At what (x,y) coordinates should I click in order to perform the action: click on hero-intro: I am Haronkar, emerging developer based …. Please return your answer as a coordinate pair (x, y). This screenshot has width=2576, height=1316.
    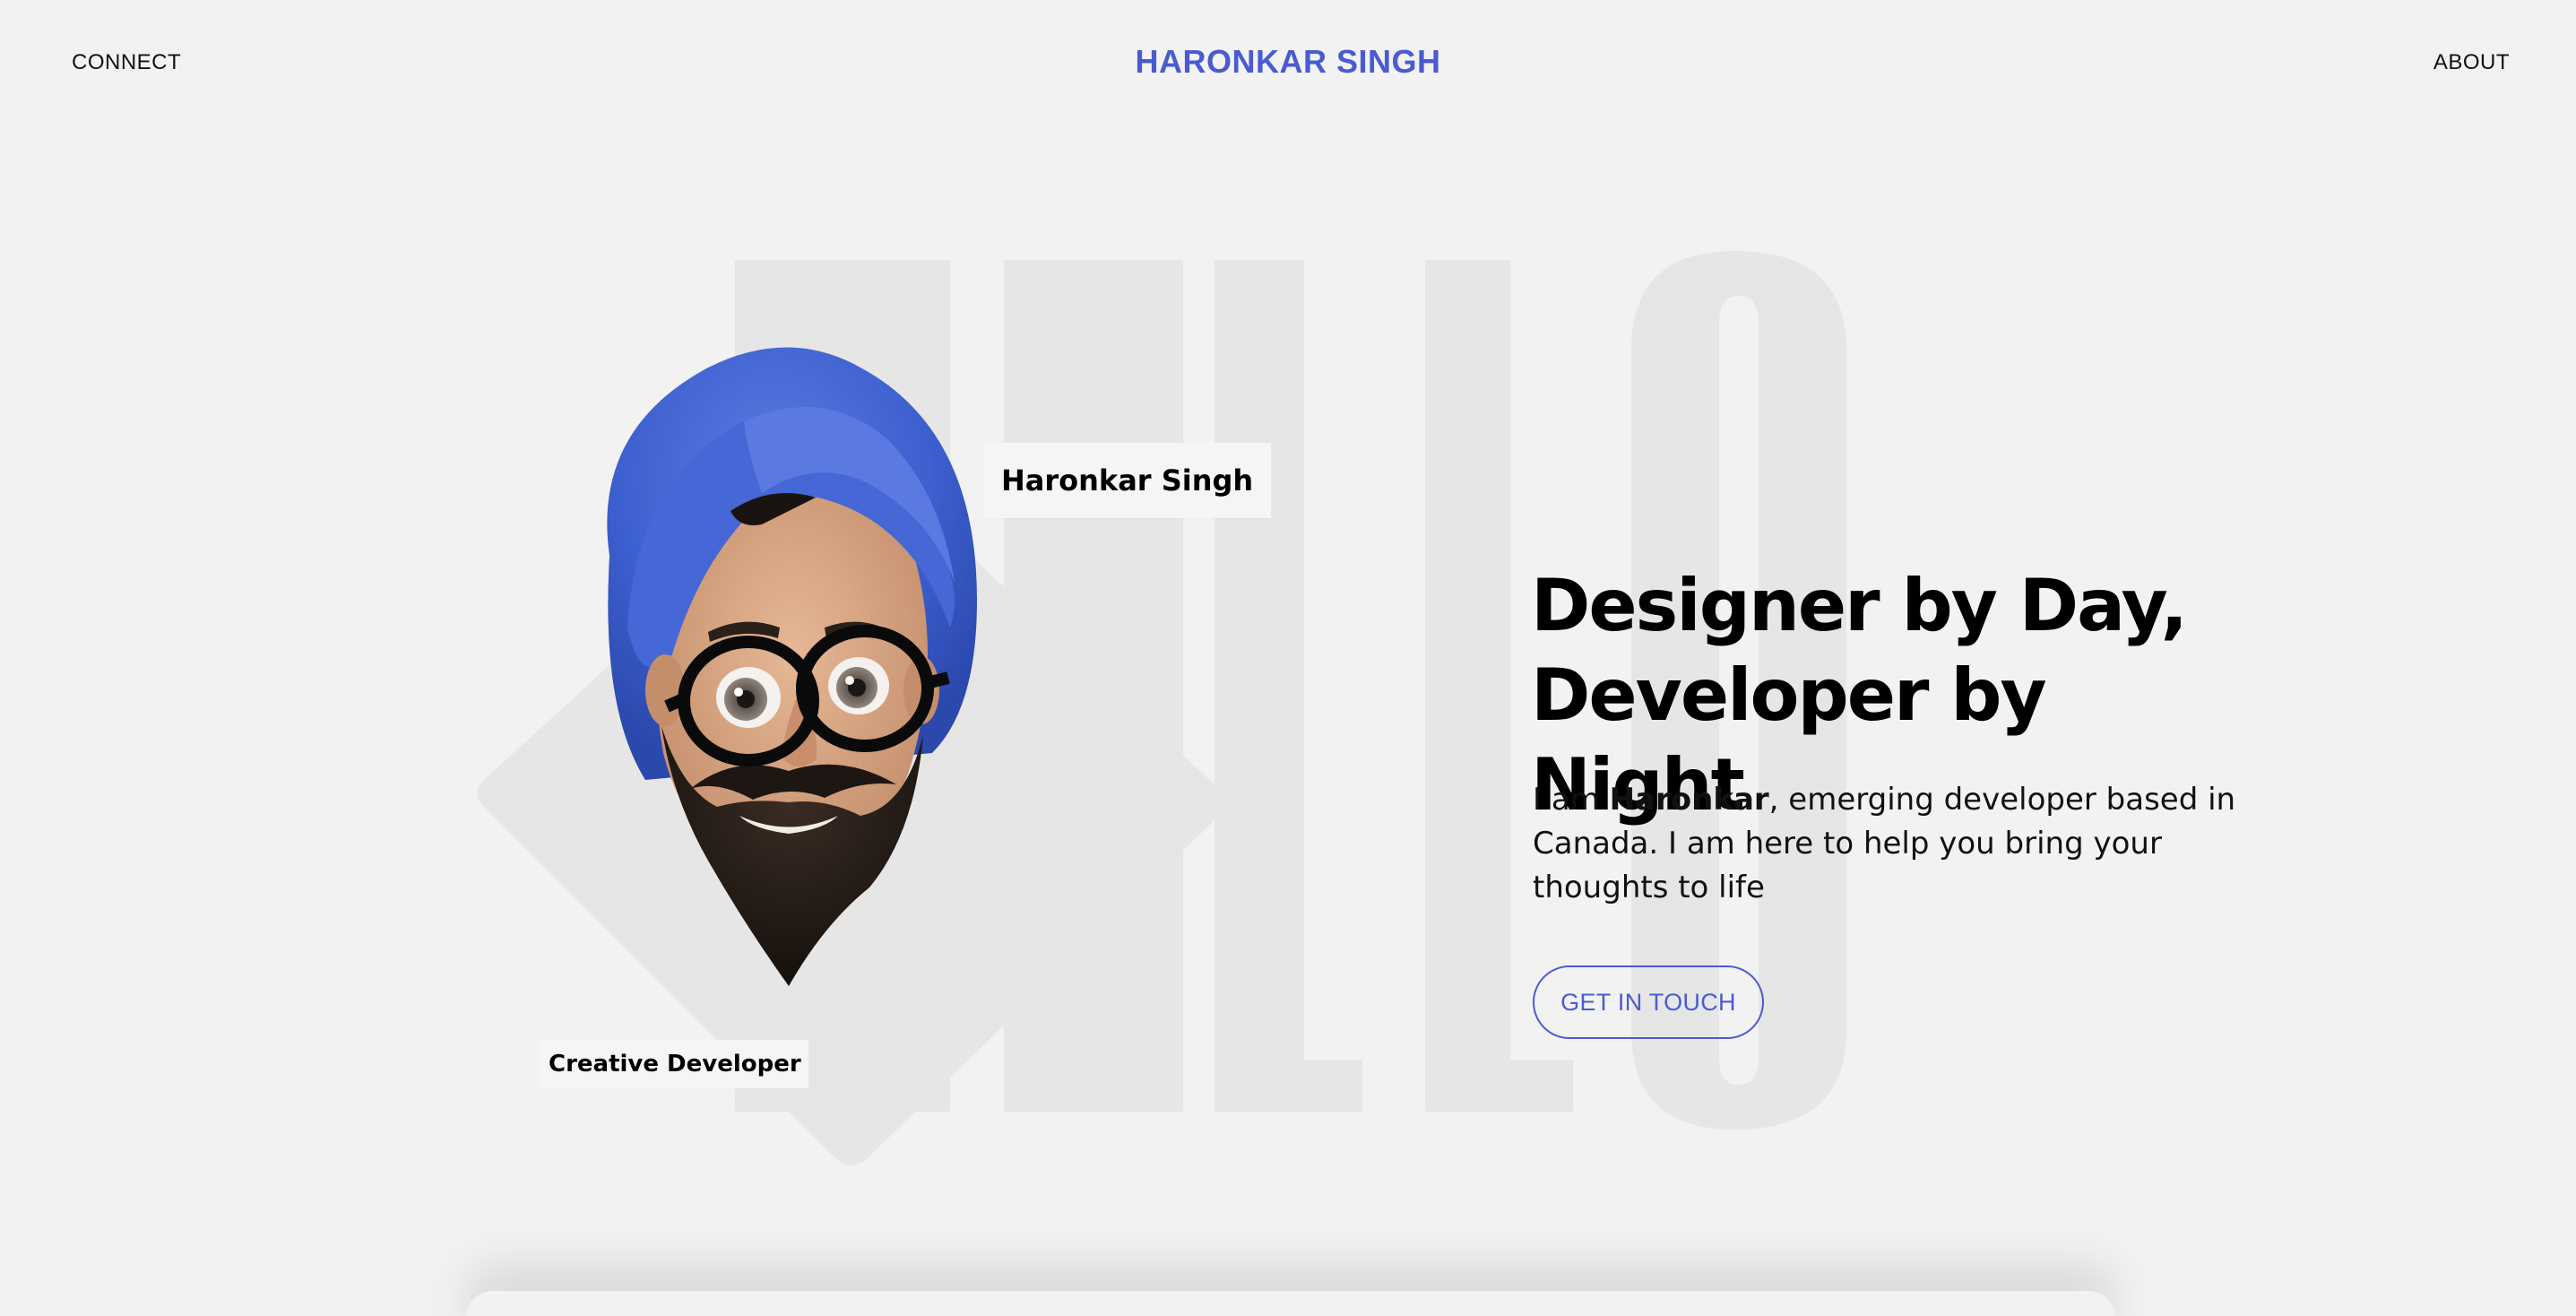
    Looking at the image, I should click on (1900, 844).